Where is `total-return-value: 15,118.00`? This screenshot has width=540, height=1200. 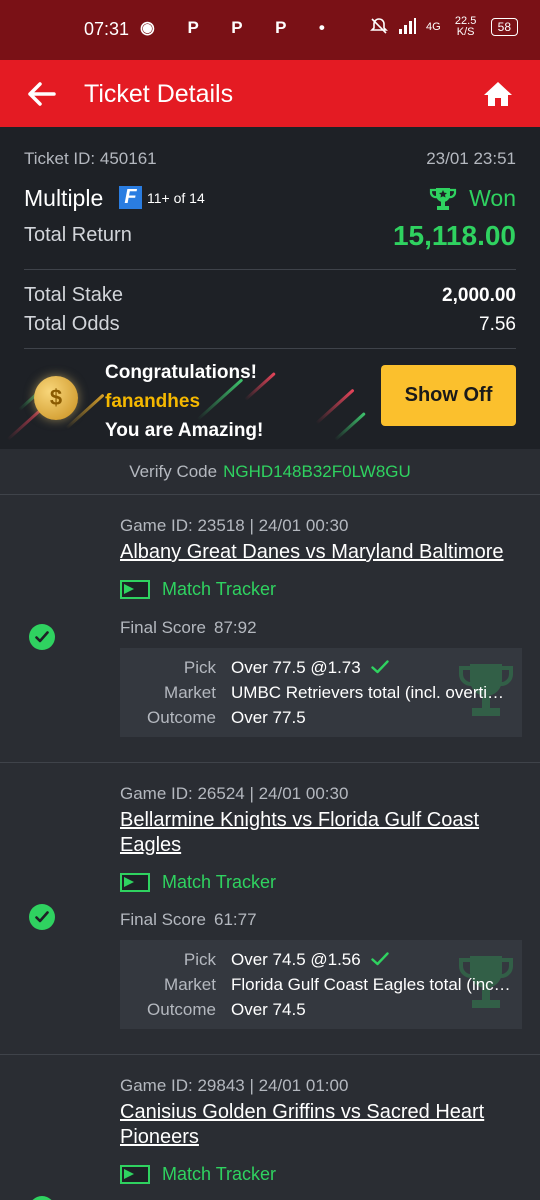
total-return-value: 15,118.00 is located at coordinates (454, 235).